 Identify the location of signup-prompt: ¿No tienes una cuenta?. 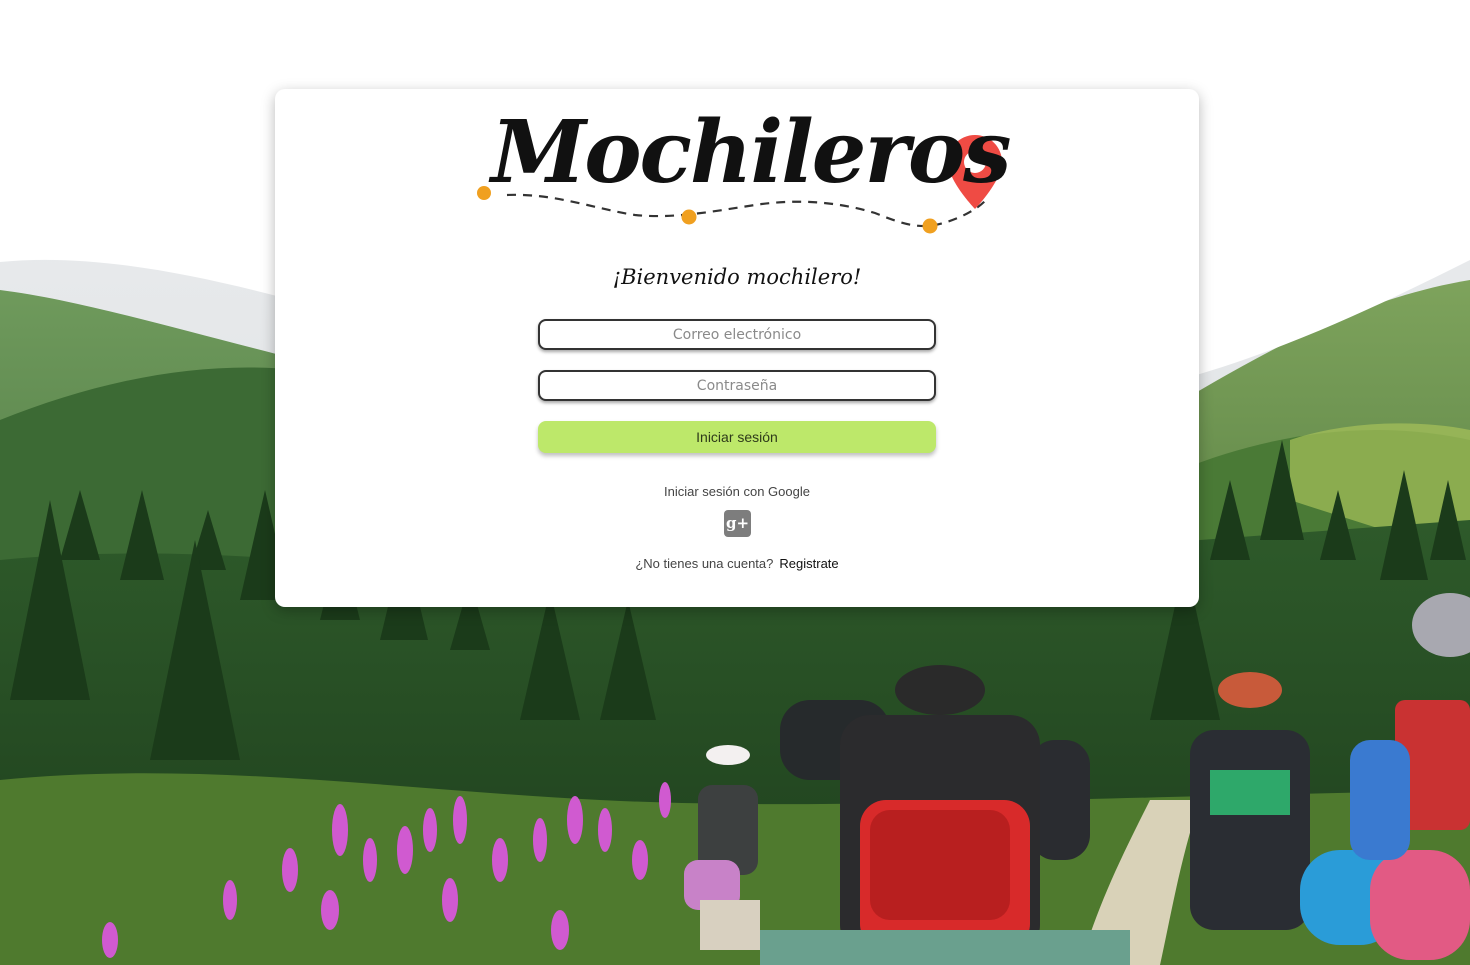
(704, 563).